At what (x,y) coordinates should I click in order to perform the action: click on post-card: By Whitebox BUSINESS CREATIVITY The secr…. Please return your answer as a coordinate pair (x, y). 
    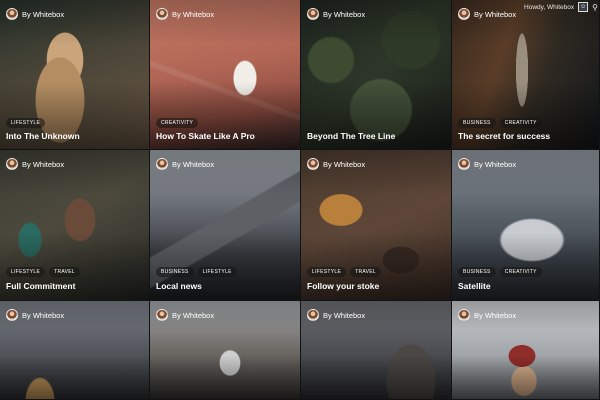
    Looking at the image, I should click on (526, 75).